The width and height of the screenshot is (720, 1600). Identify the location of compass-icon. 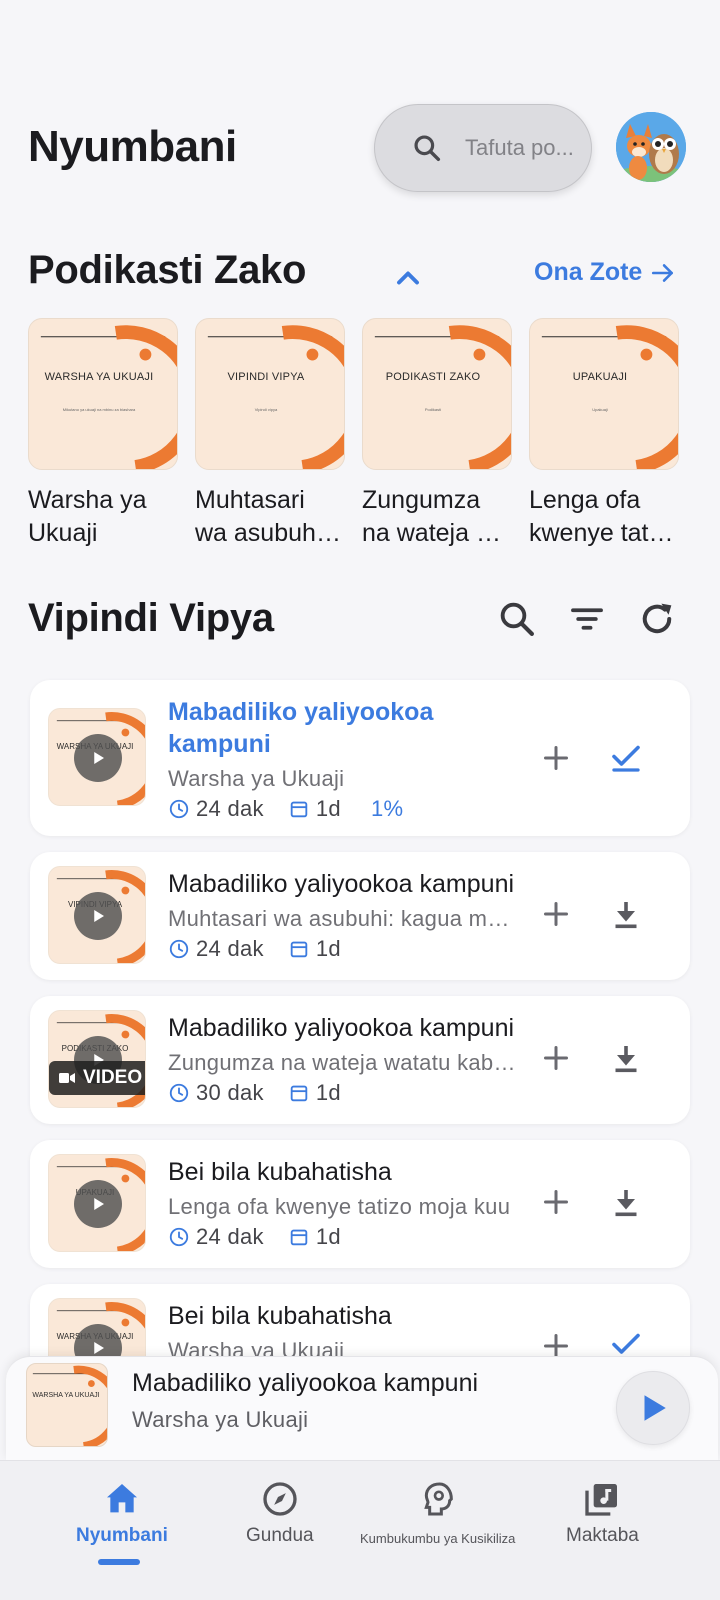
(280, 1499).